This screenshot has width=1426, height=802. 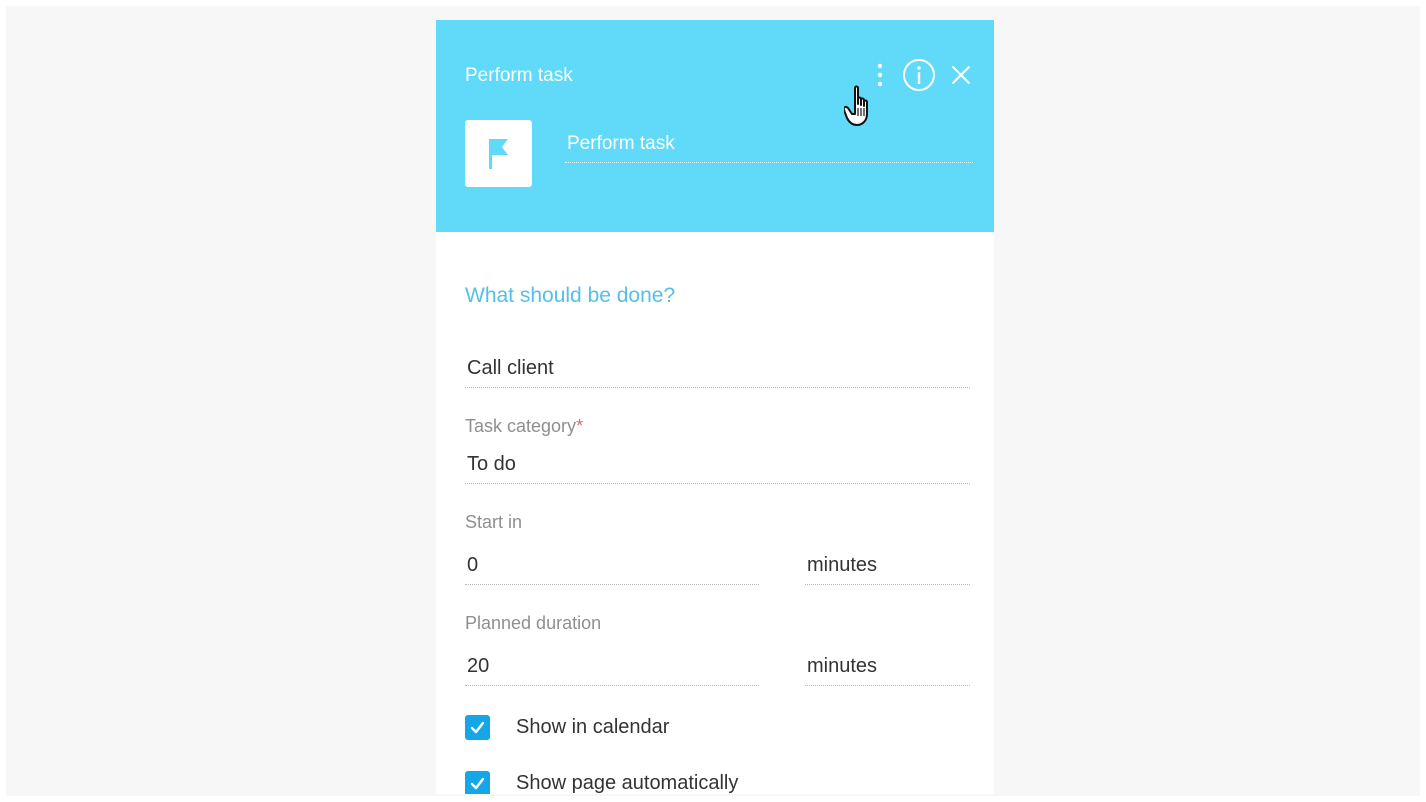 What do you see at coordinates (842, 565) in the screenshot?
I see `start-in-unit-value: minutes` at bounding box center [842, 565].